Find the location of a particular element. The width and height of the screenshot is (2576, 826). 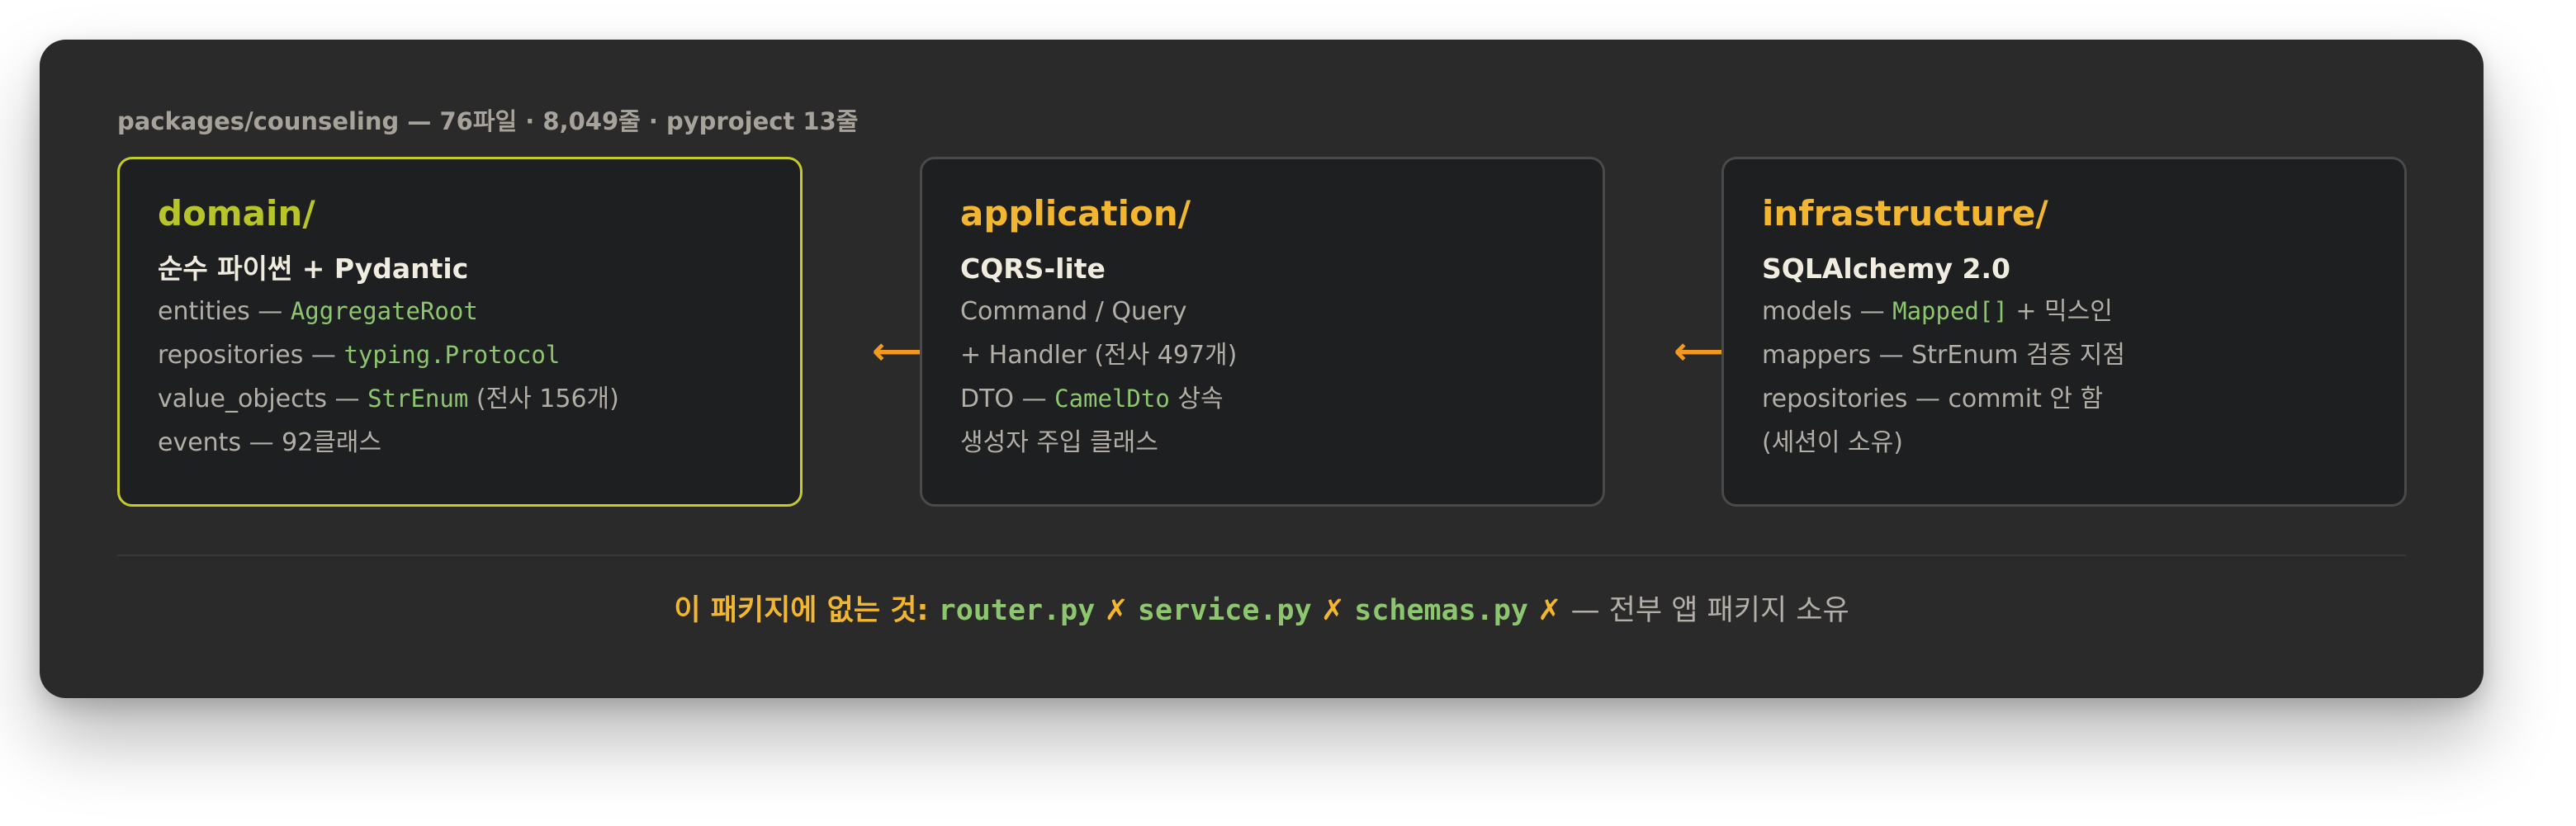

layer-title: domain/ is located at coordinates (236, 214).